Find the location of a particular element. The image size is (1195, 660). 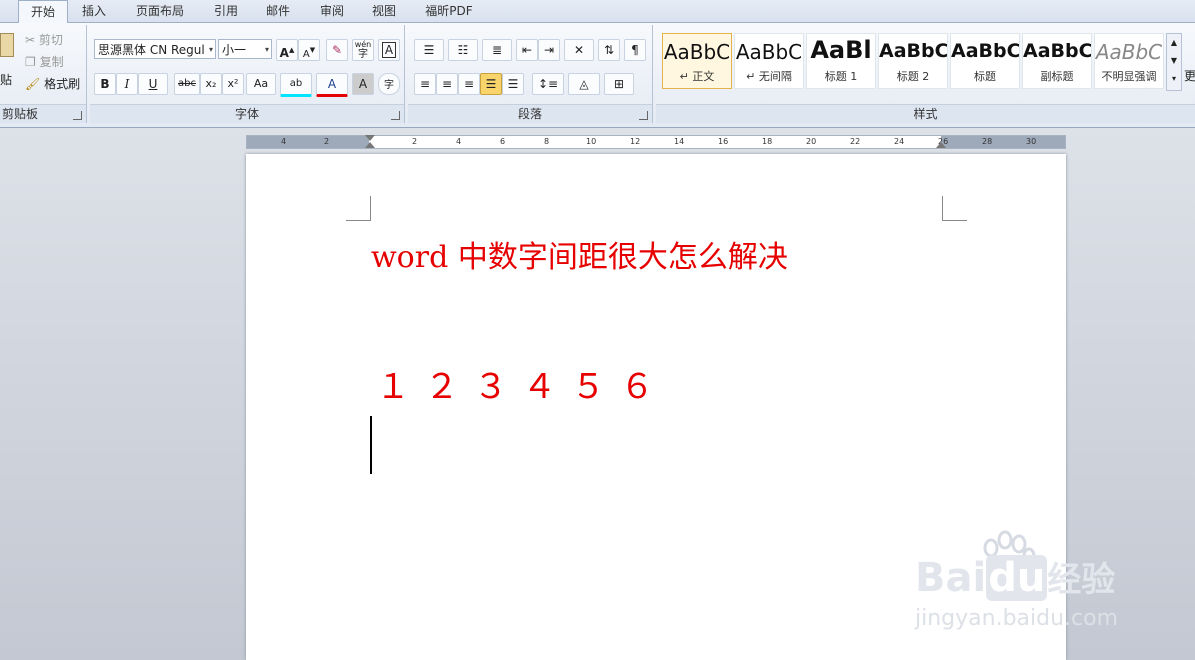

align-right-button: ≡ is located at coordinates (469, 84).